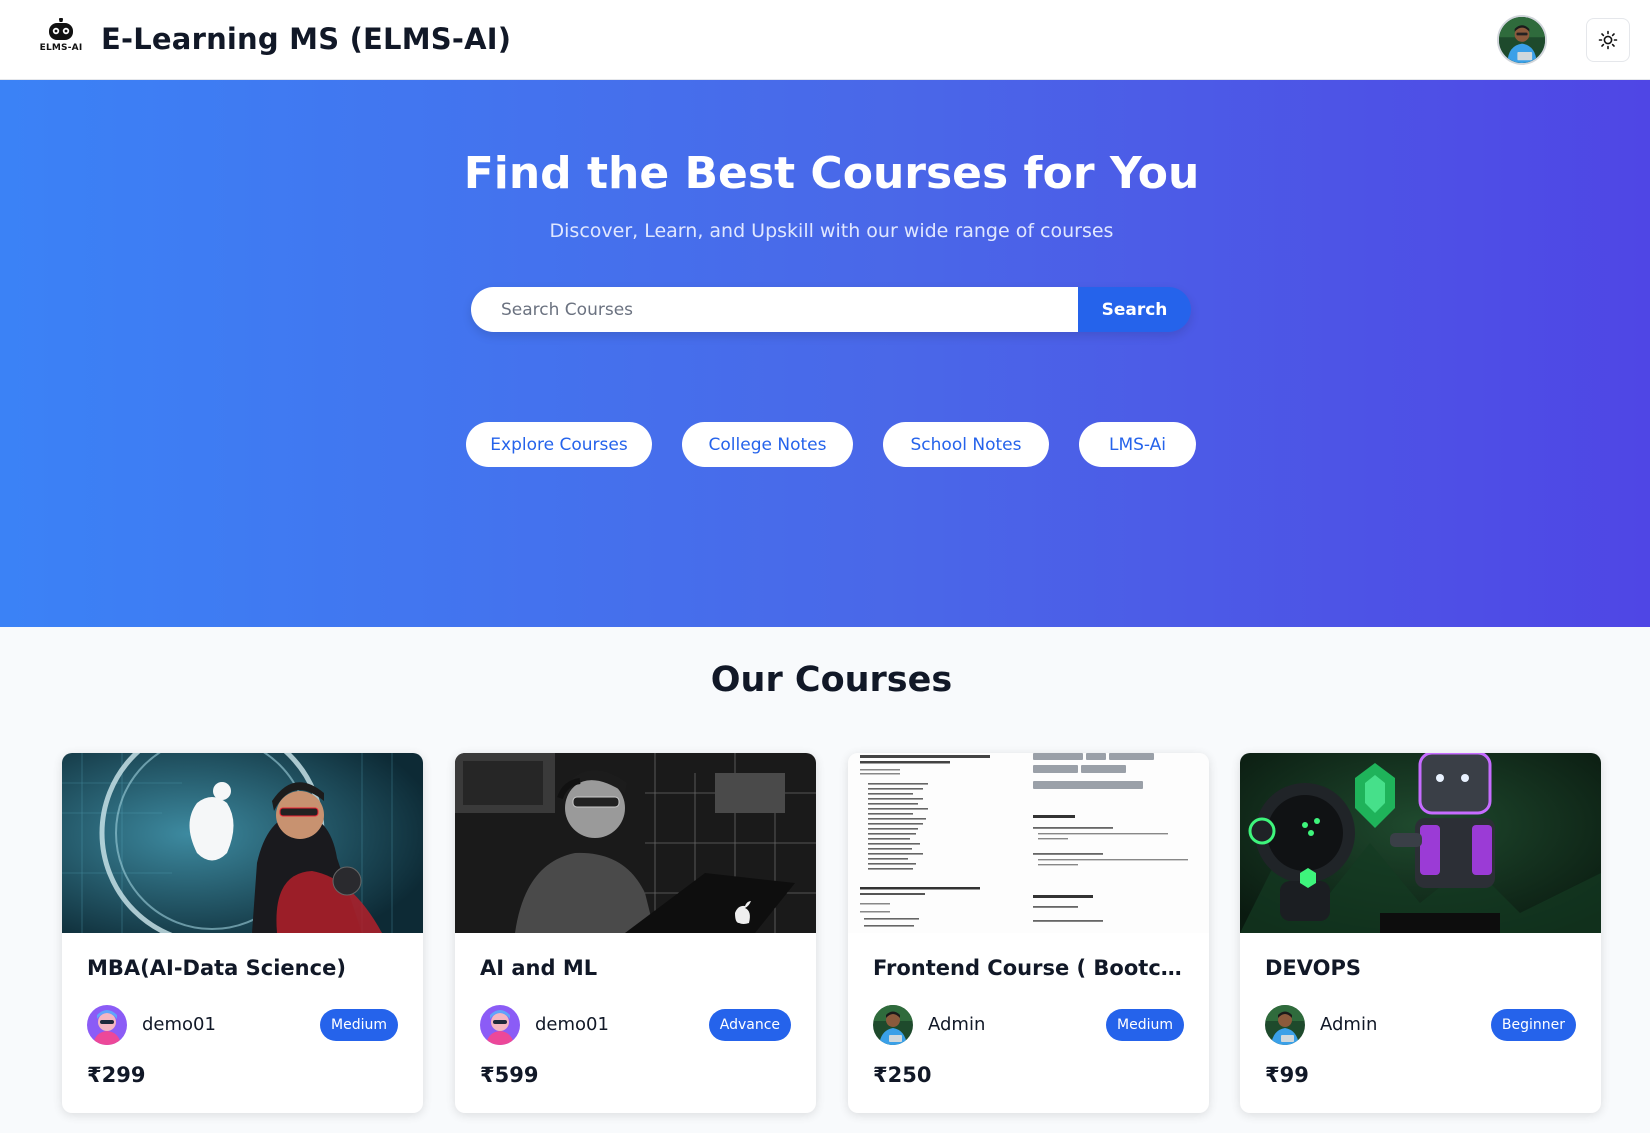 The image size is (1650, 1133). Describe the element at coordinates (539, 968) in the screenshot. I see `course-title: AI and ML` at that location.